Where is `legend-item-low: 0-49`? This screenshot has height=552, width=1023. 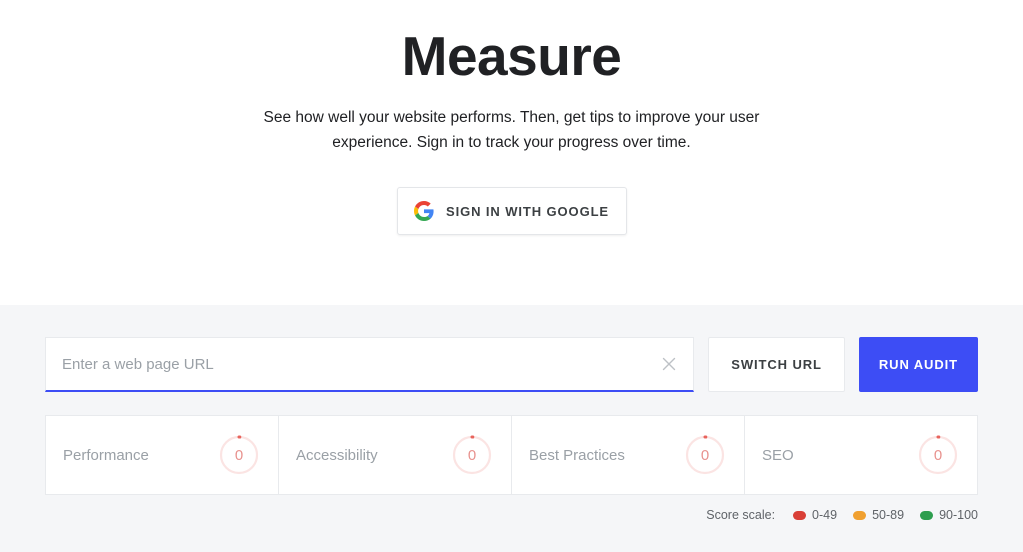 legend-item-low: 0-49 is located at coordinates (815, 515).